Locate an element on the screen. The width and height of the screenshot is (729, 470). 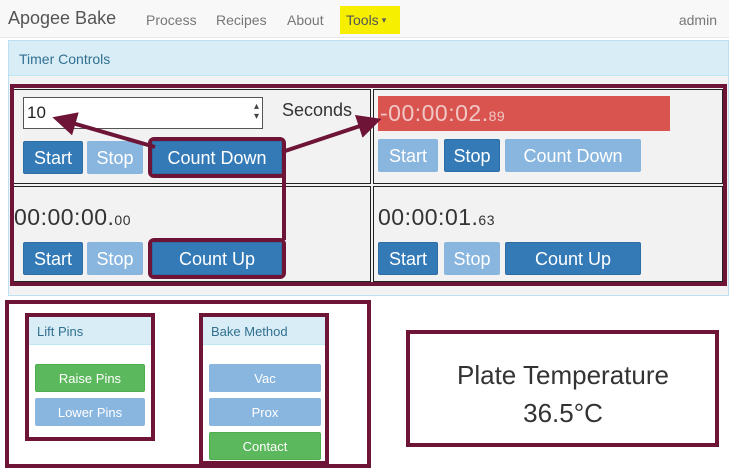
nav-tools-dropdown: Tools ▾ is located at coordinates (370, 20).